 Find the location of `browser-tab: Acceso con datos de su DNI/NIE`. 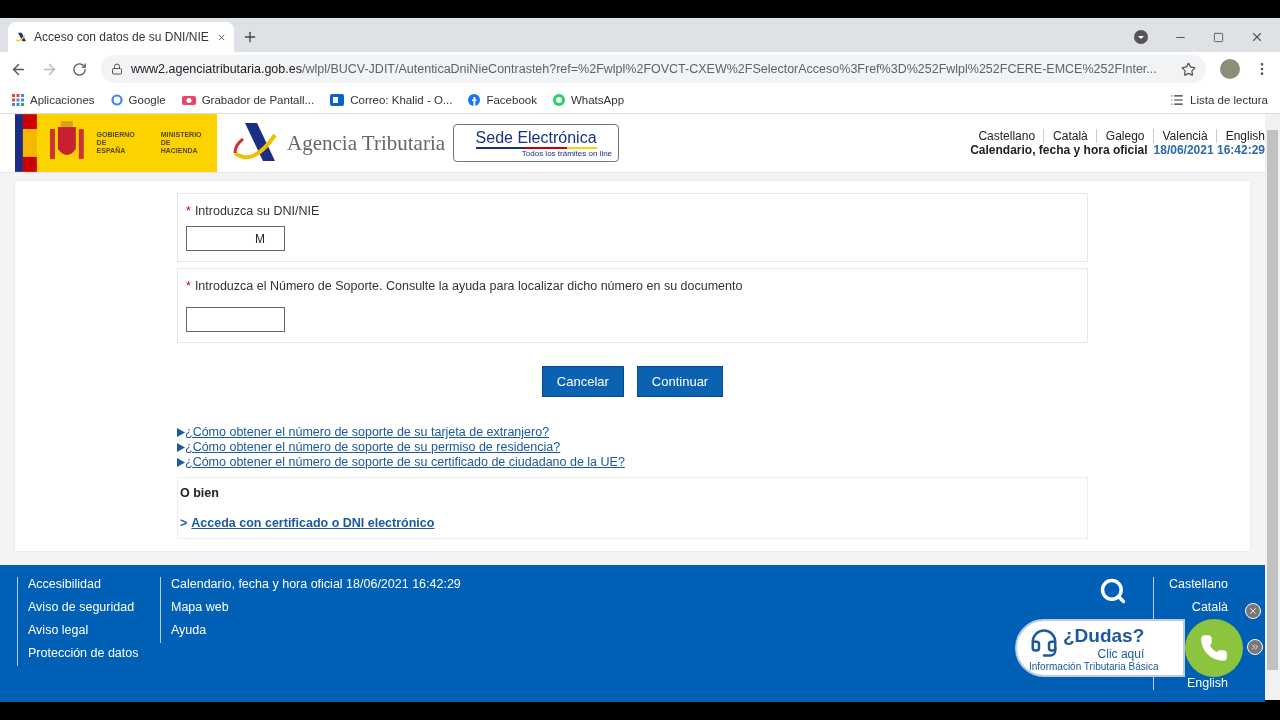

browser-tab: Acceso con datos de su DNI/NIE is located at coordinates (121, 37).